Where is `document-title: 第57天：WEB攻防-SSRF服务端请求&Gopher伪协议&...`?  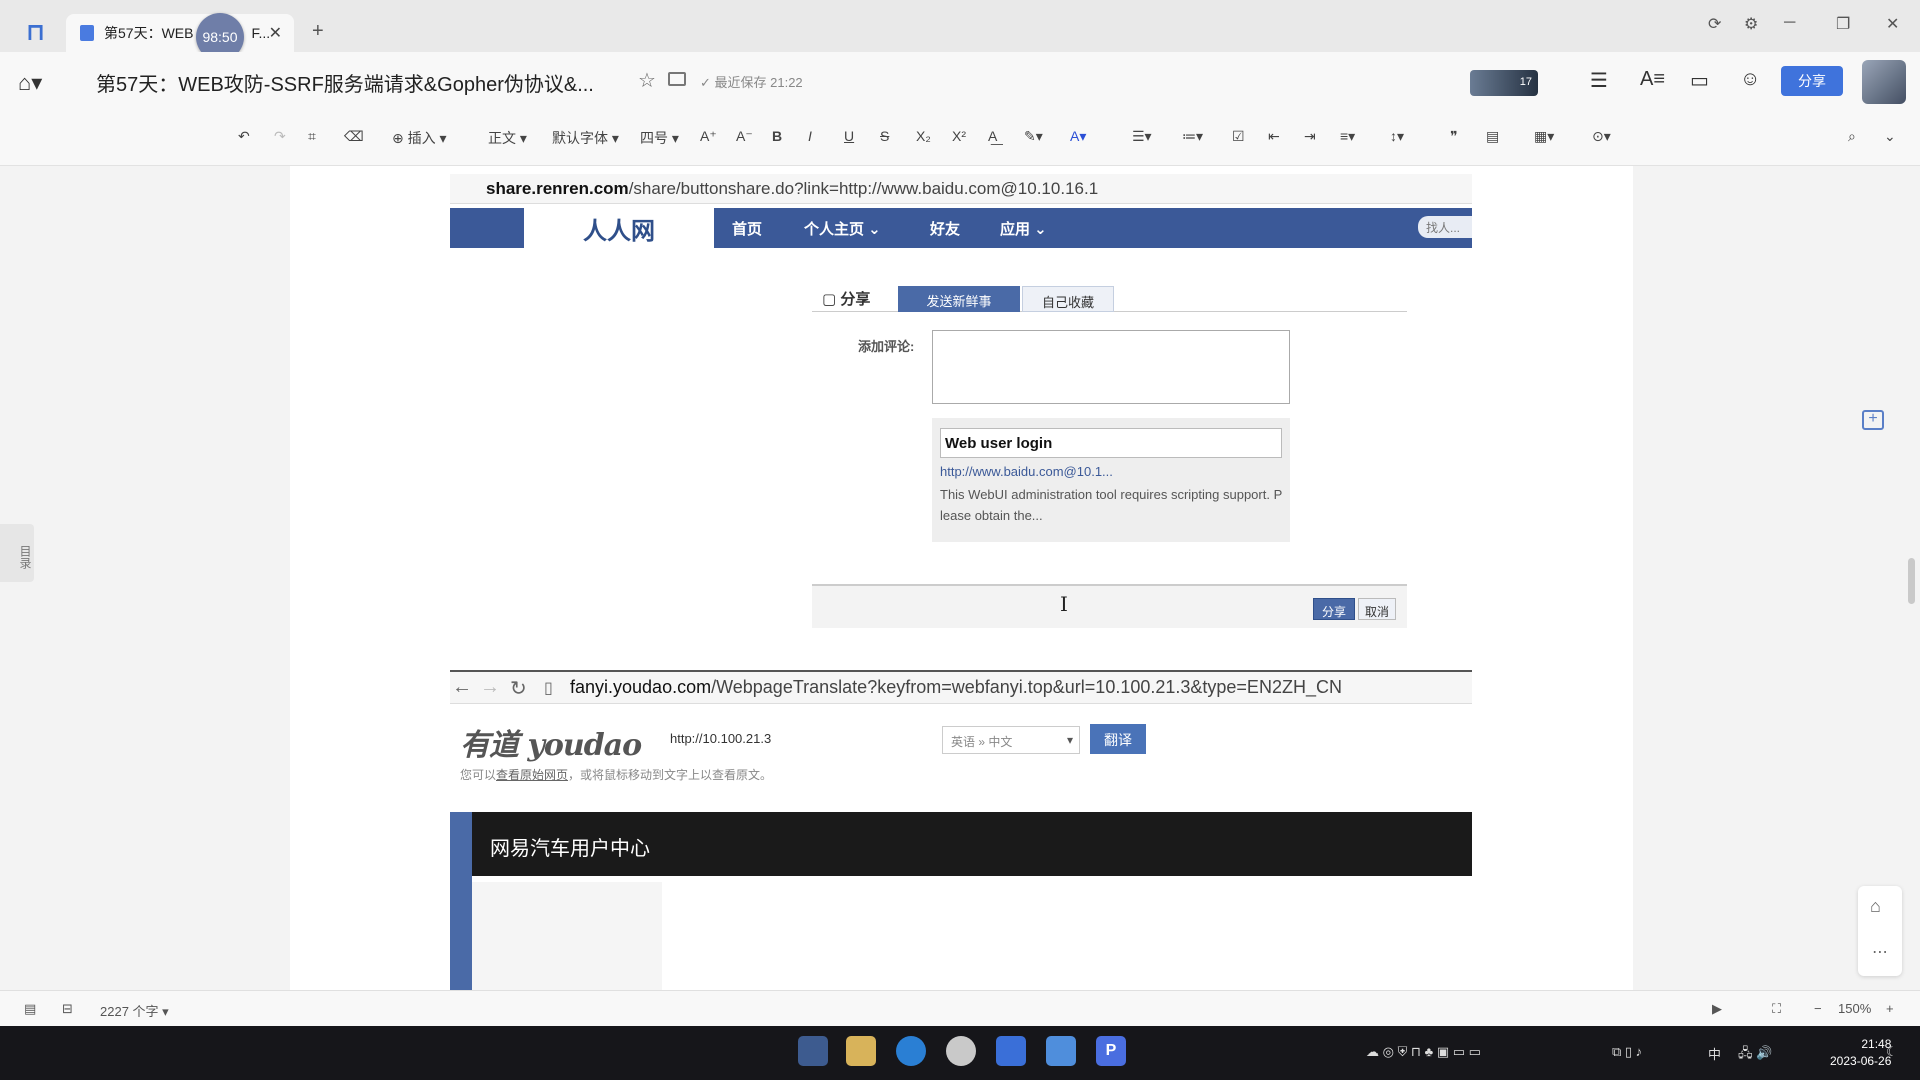
document-title: 第57天：WEB攻防-SSRF服务端请求&Gopher伪协议&... is located at coordinates (345, 82).